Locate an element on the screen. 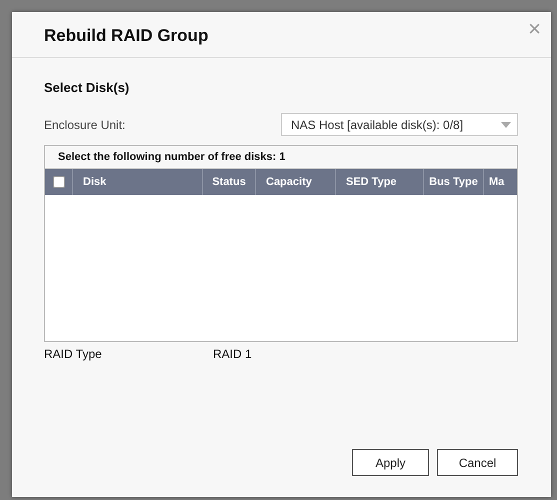 This screenshot has width=557, height=500. enclosure-label: Enclosure Unit: is located at coordinates (85, 125).